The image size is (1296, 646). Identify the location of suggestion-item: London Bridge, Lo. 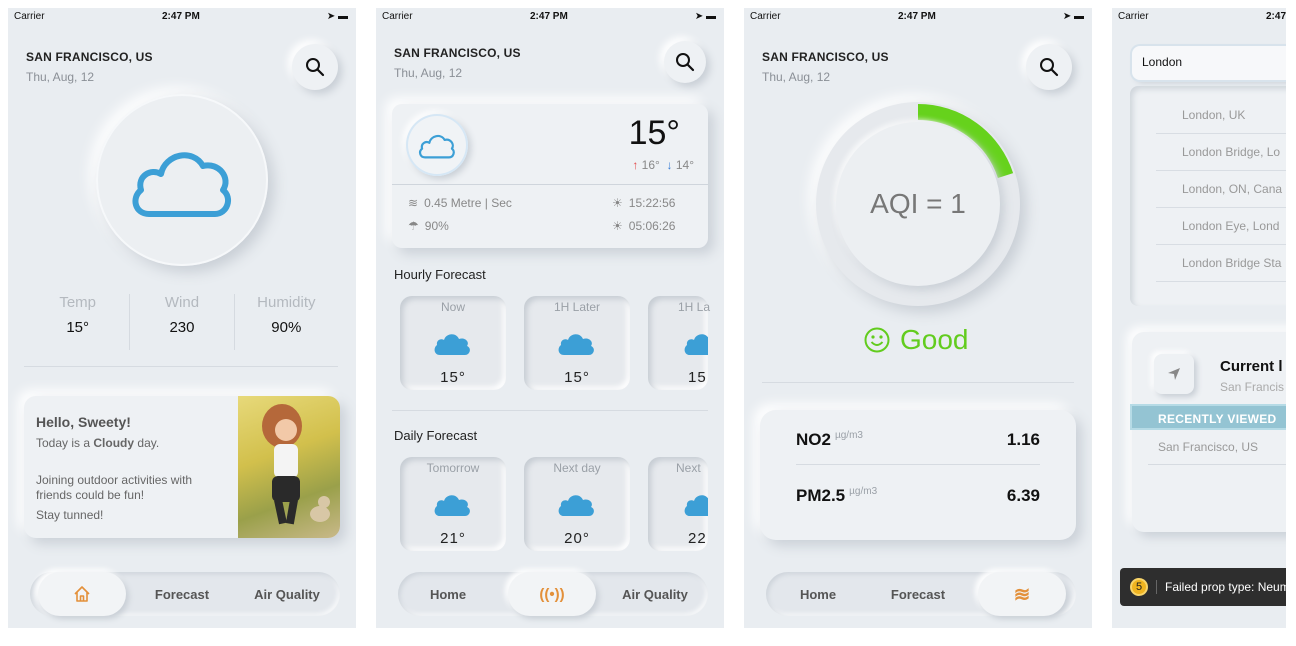
(1221, 153).